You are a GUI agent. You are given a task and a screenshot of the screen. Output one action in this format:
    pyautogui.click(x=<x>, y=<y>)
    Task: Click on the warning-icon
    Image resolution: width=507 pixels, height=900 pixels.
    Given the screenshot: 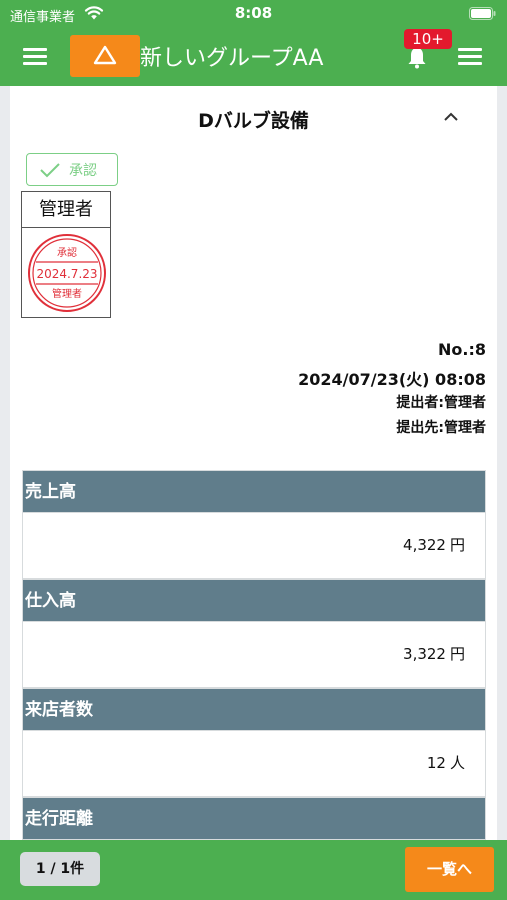 What is the action you would take?
    pyautogui.click(x=105, y=55)
    